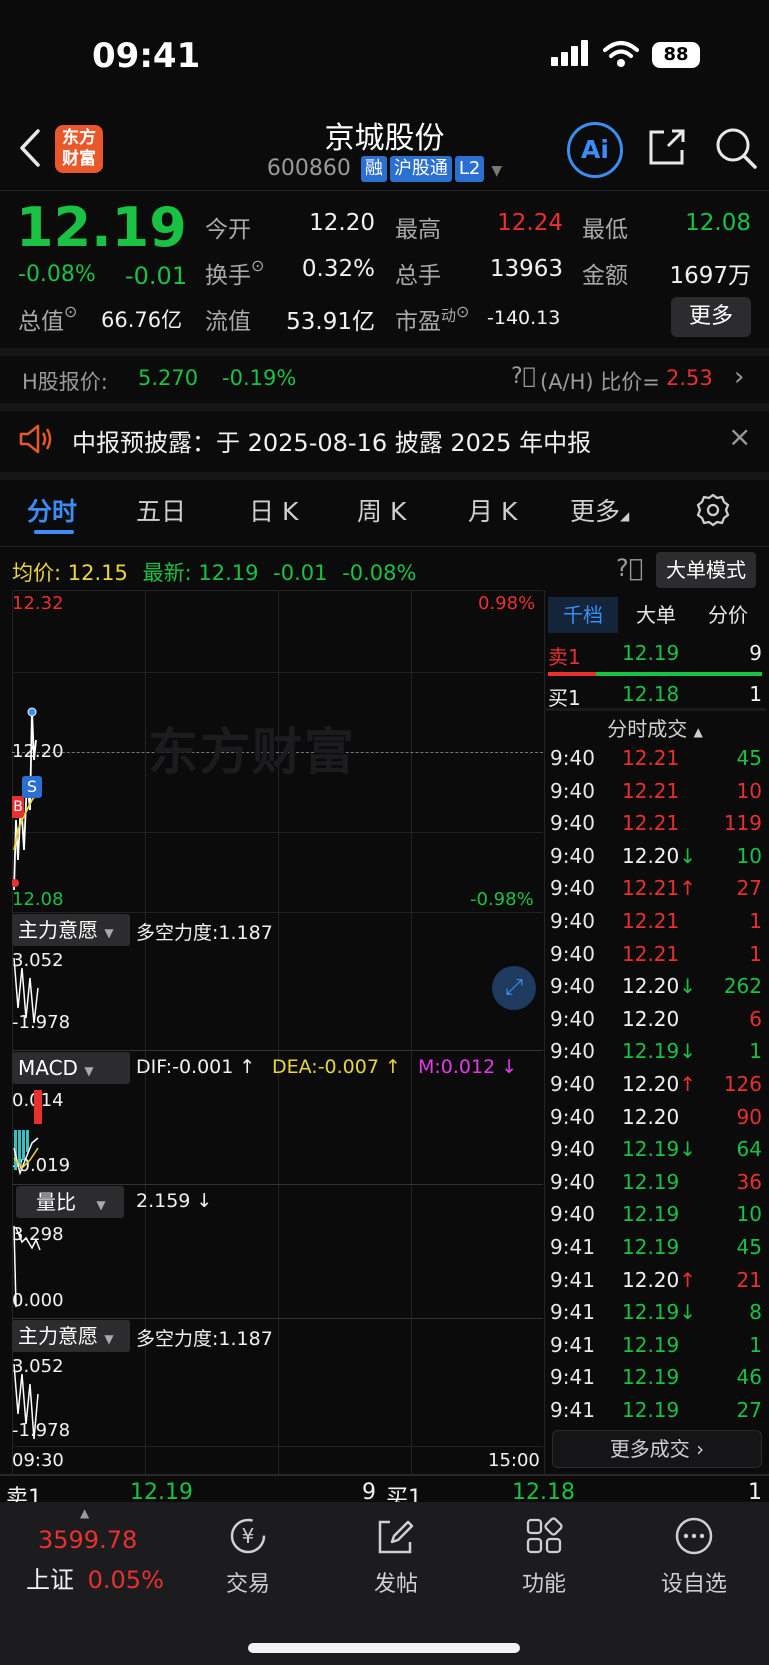 Image resolution: width=769 pixels, height=1665 pixels. Describe the element at coordinates (228, 322) in the screenshot. I see `float-label: 流值` at that location.